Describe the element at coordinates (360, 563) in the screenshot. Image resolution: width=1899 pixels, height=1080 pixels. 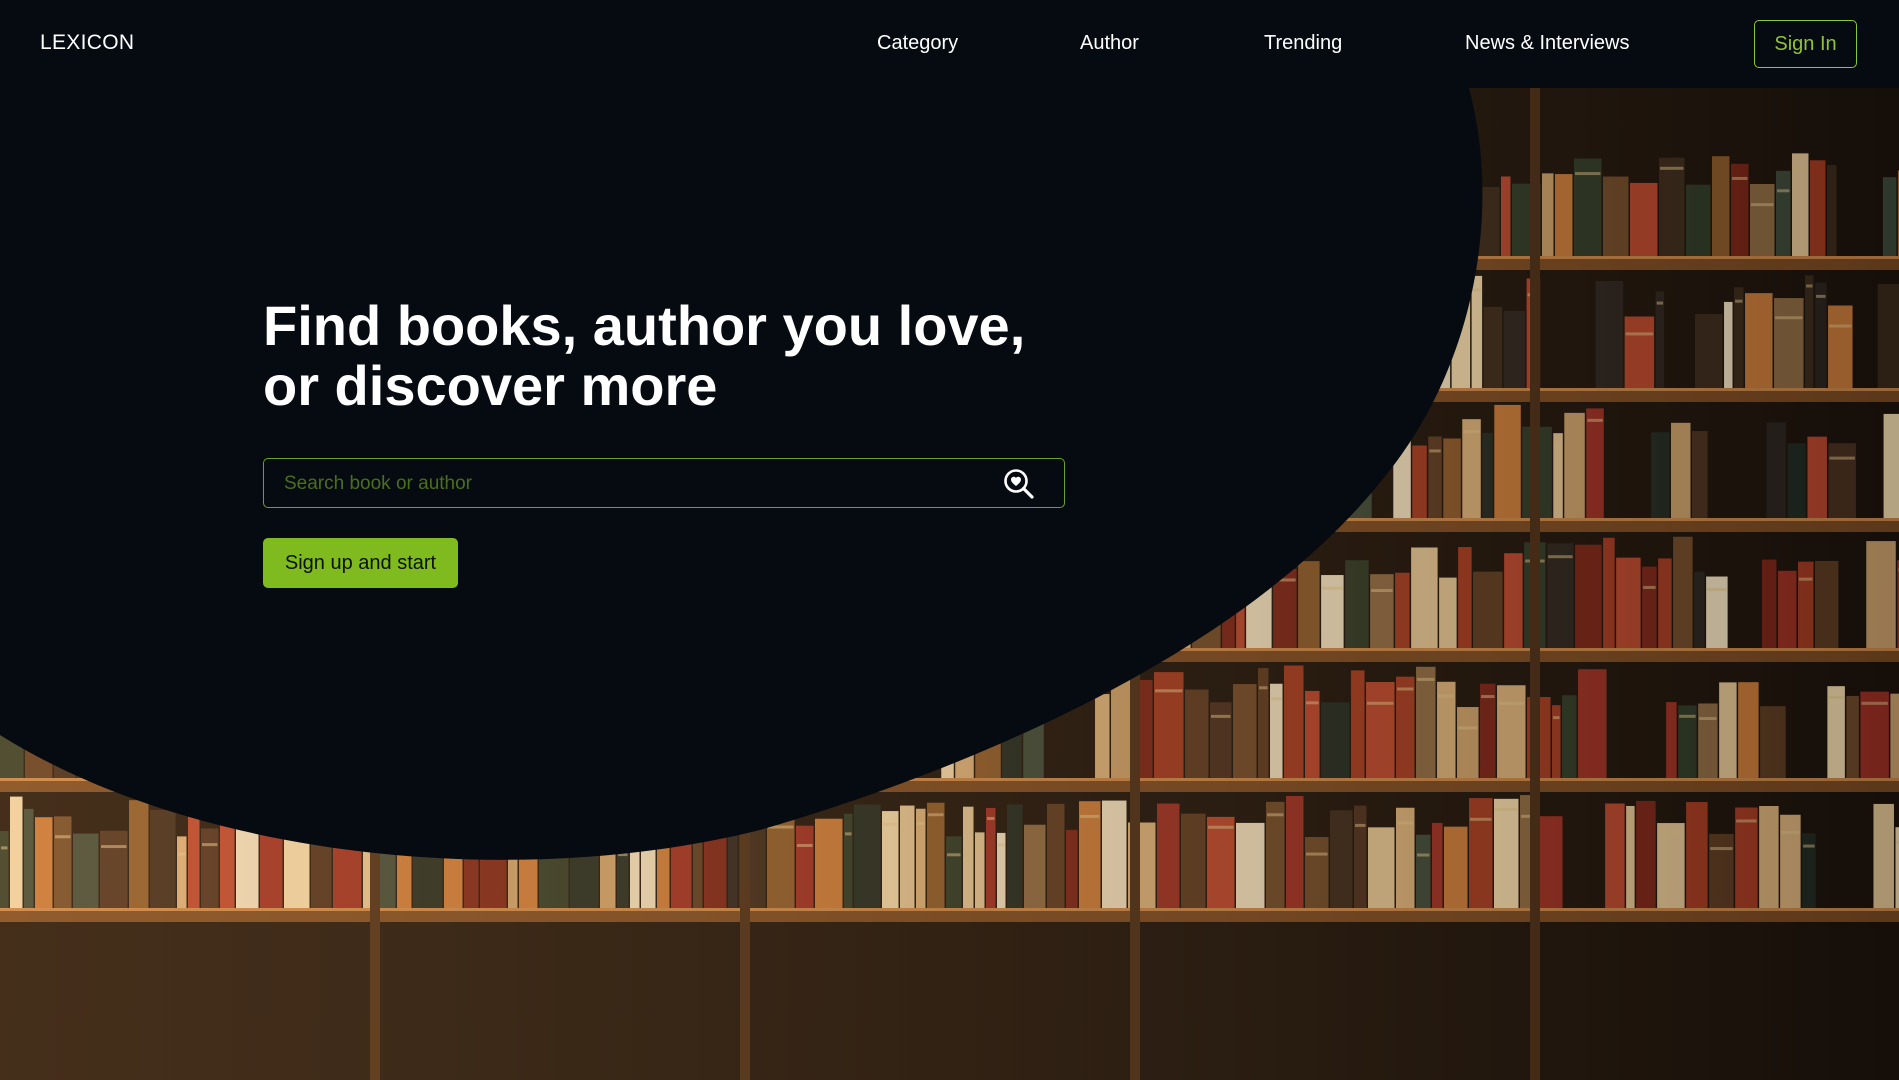
I see `sign-up-button: Sign up and start` at that location.